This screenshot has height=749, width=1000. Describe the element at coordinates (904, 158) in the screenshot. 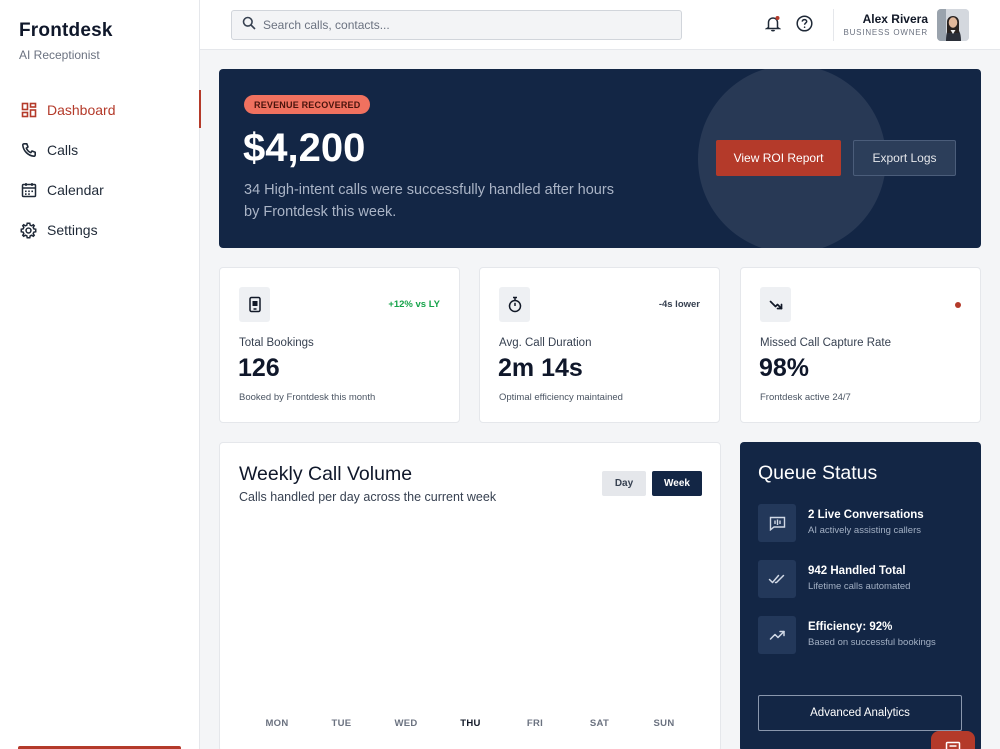

I see `export-logs-button: Export Logs` at that location.